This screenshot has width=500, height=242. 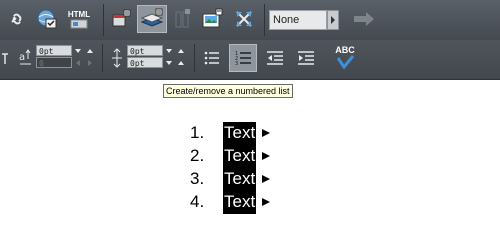 What do you see at coordinates (47, 19) in the screenshot?
I see `web-properties-icon` at bounding box center [47, 19].